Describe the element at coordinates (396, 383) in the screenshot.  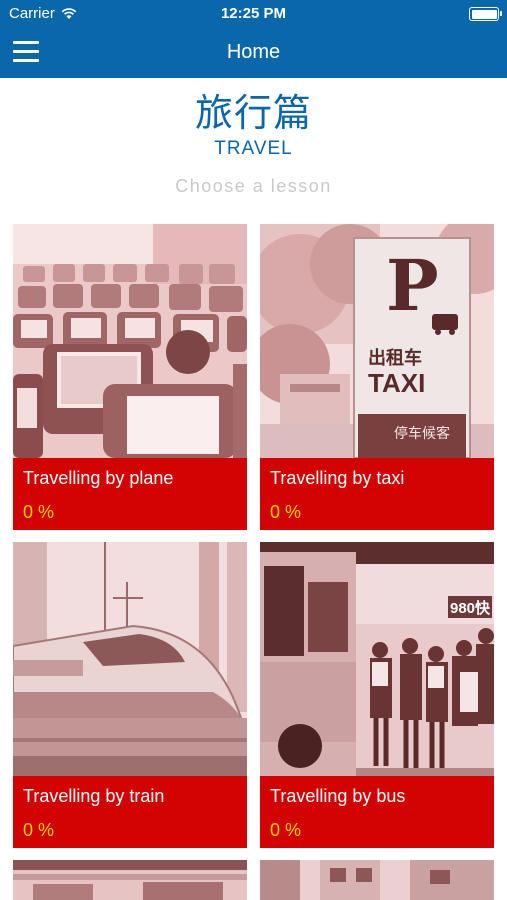
I see `taxi-sign-english: TAXI` at that location.